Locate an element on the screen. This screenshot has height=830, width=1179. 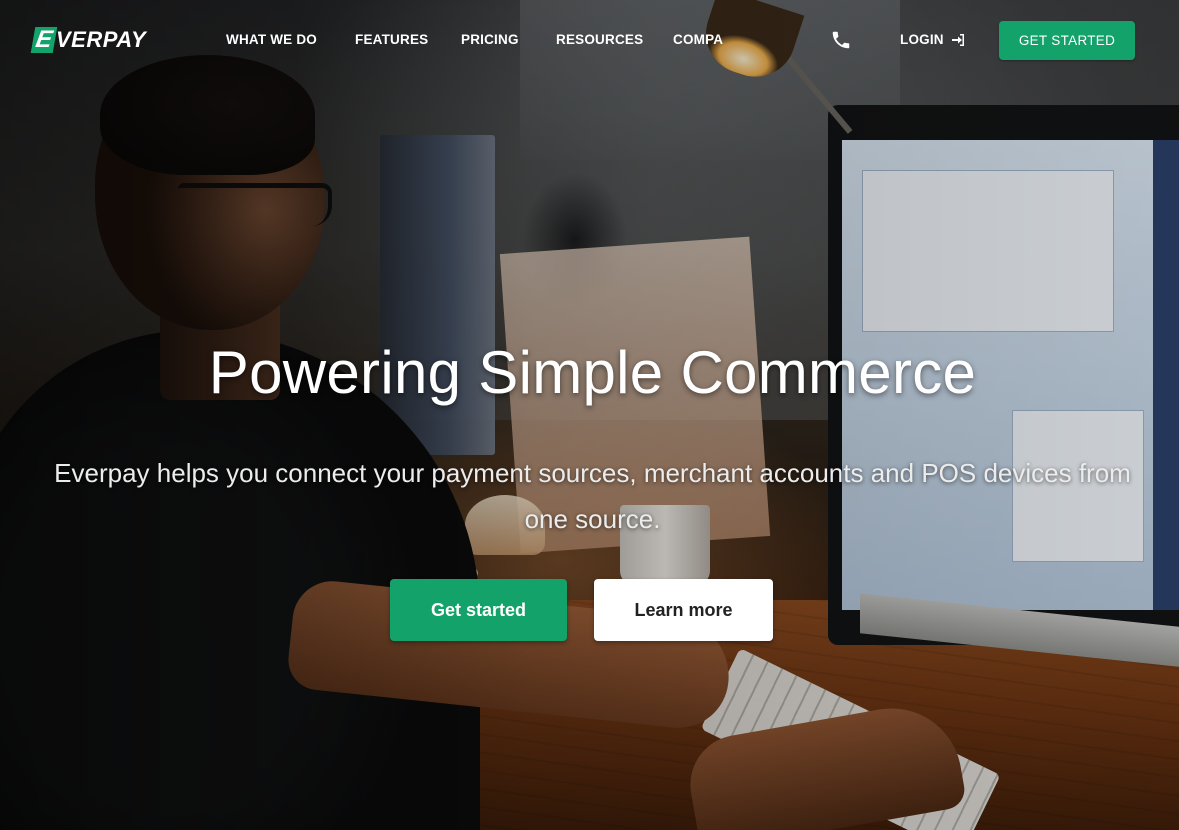
login-link: LOGIN is located at coordinates (932, 39).